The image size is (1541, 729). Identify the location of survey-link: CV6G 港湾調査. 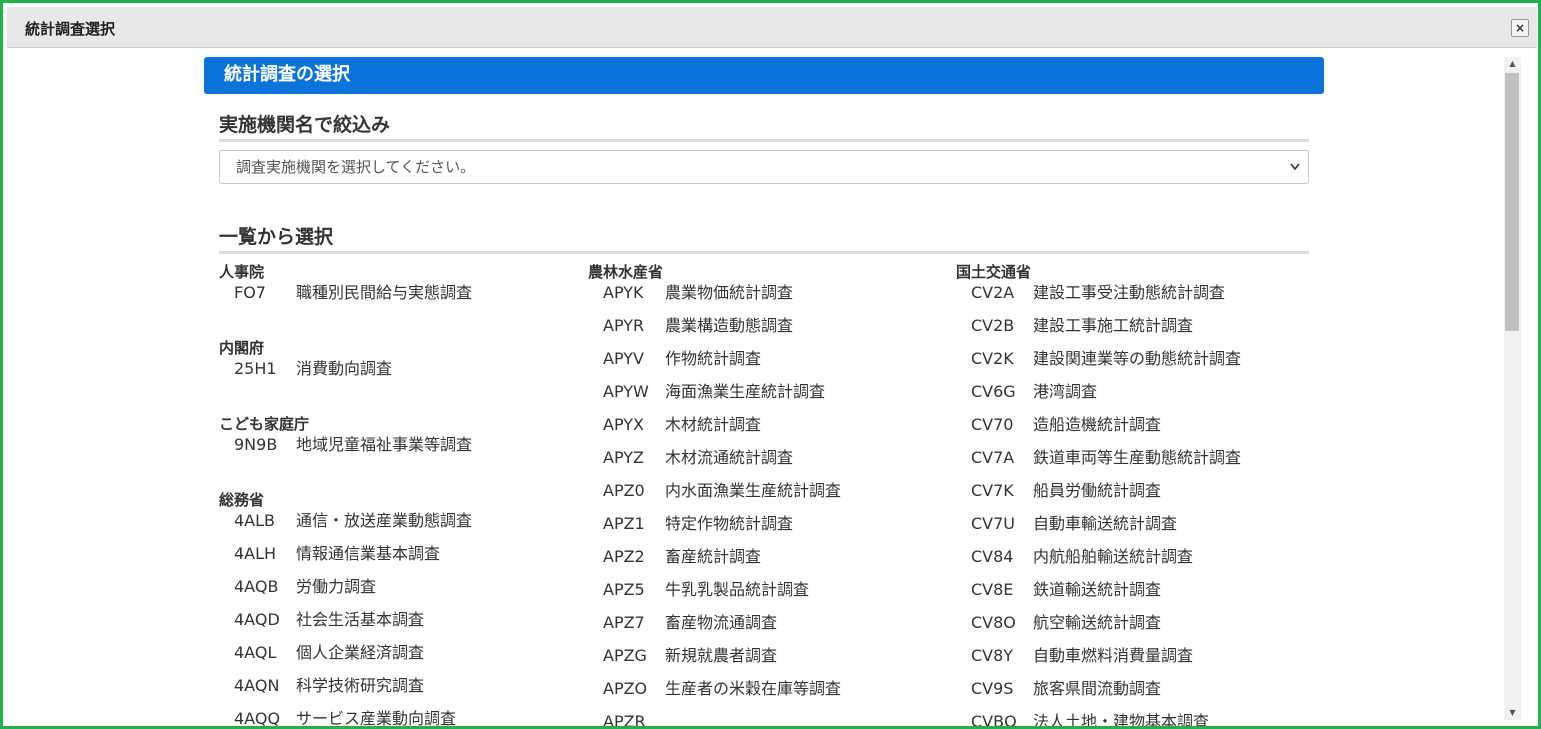
(1098, 398).